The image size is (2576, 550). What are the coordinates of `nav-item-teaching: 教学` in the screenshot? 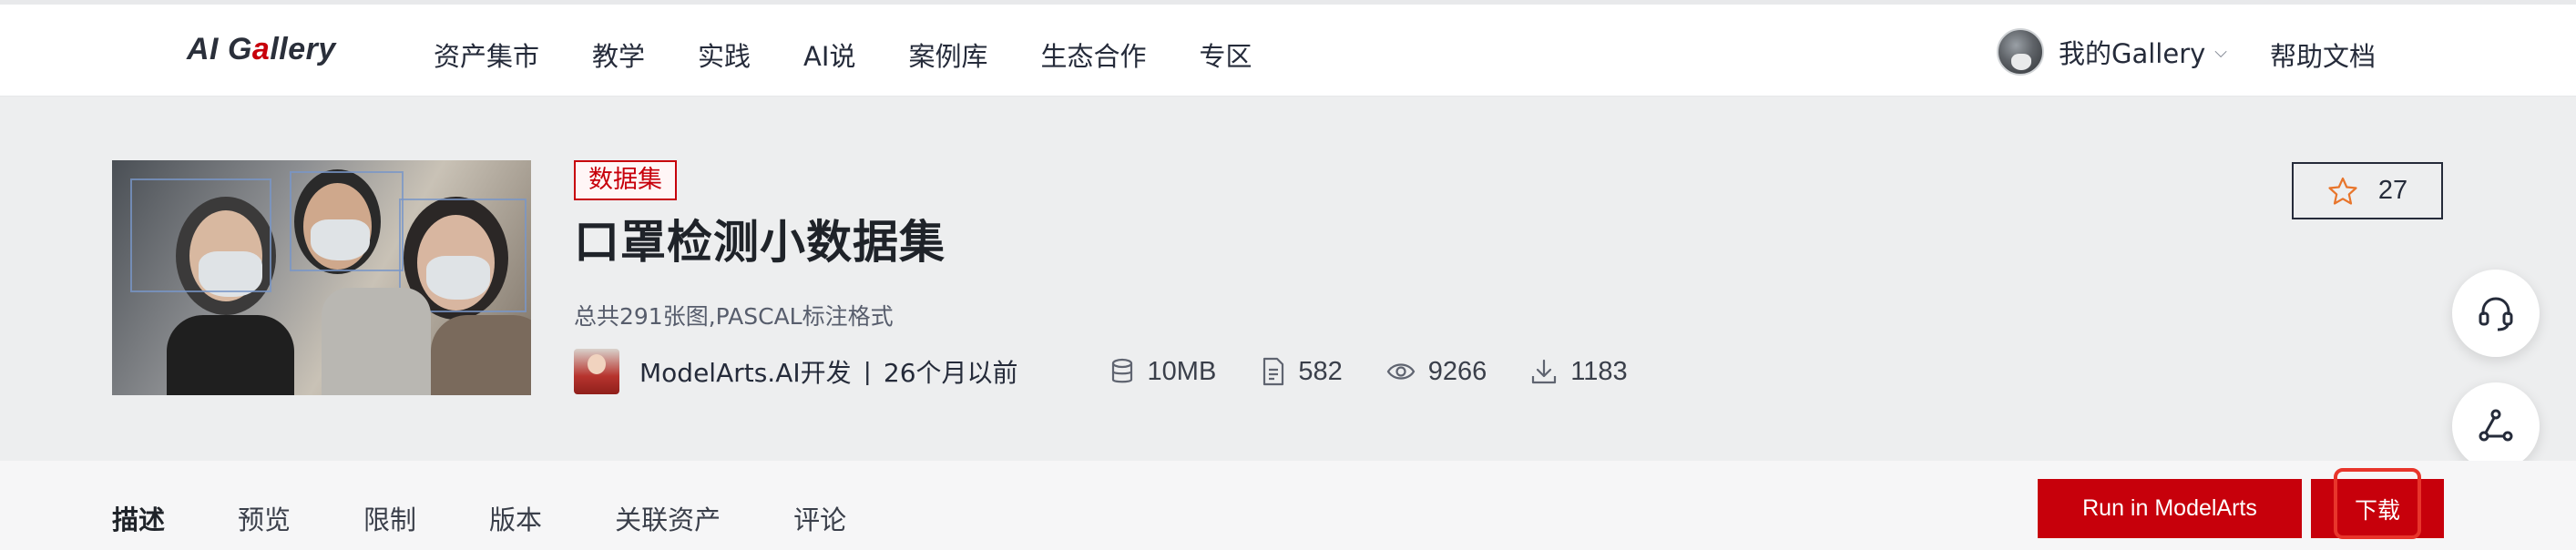 It's located at (619, 55).